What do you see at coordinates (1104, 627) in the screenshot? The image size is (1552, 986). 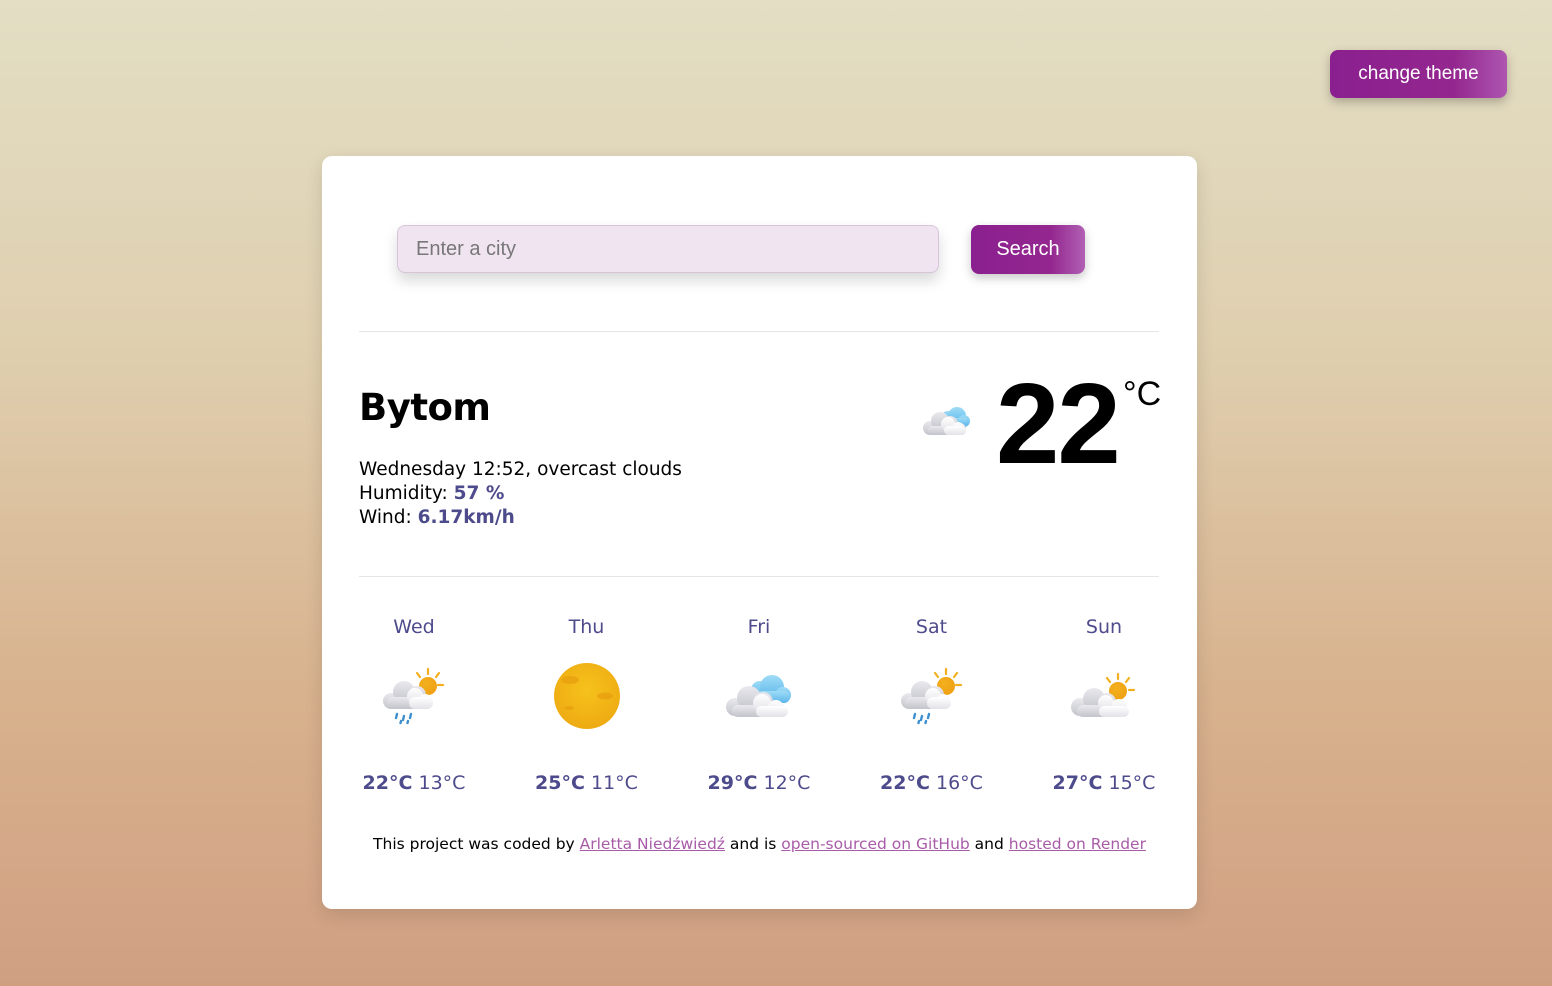 I see `forecast-day-name: Sun` at bounding box center [1104, 627].